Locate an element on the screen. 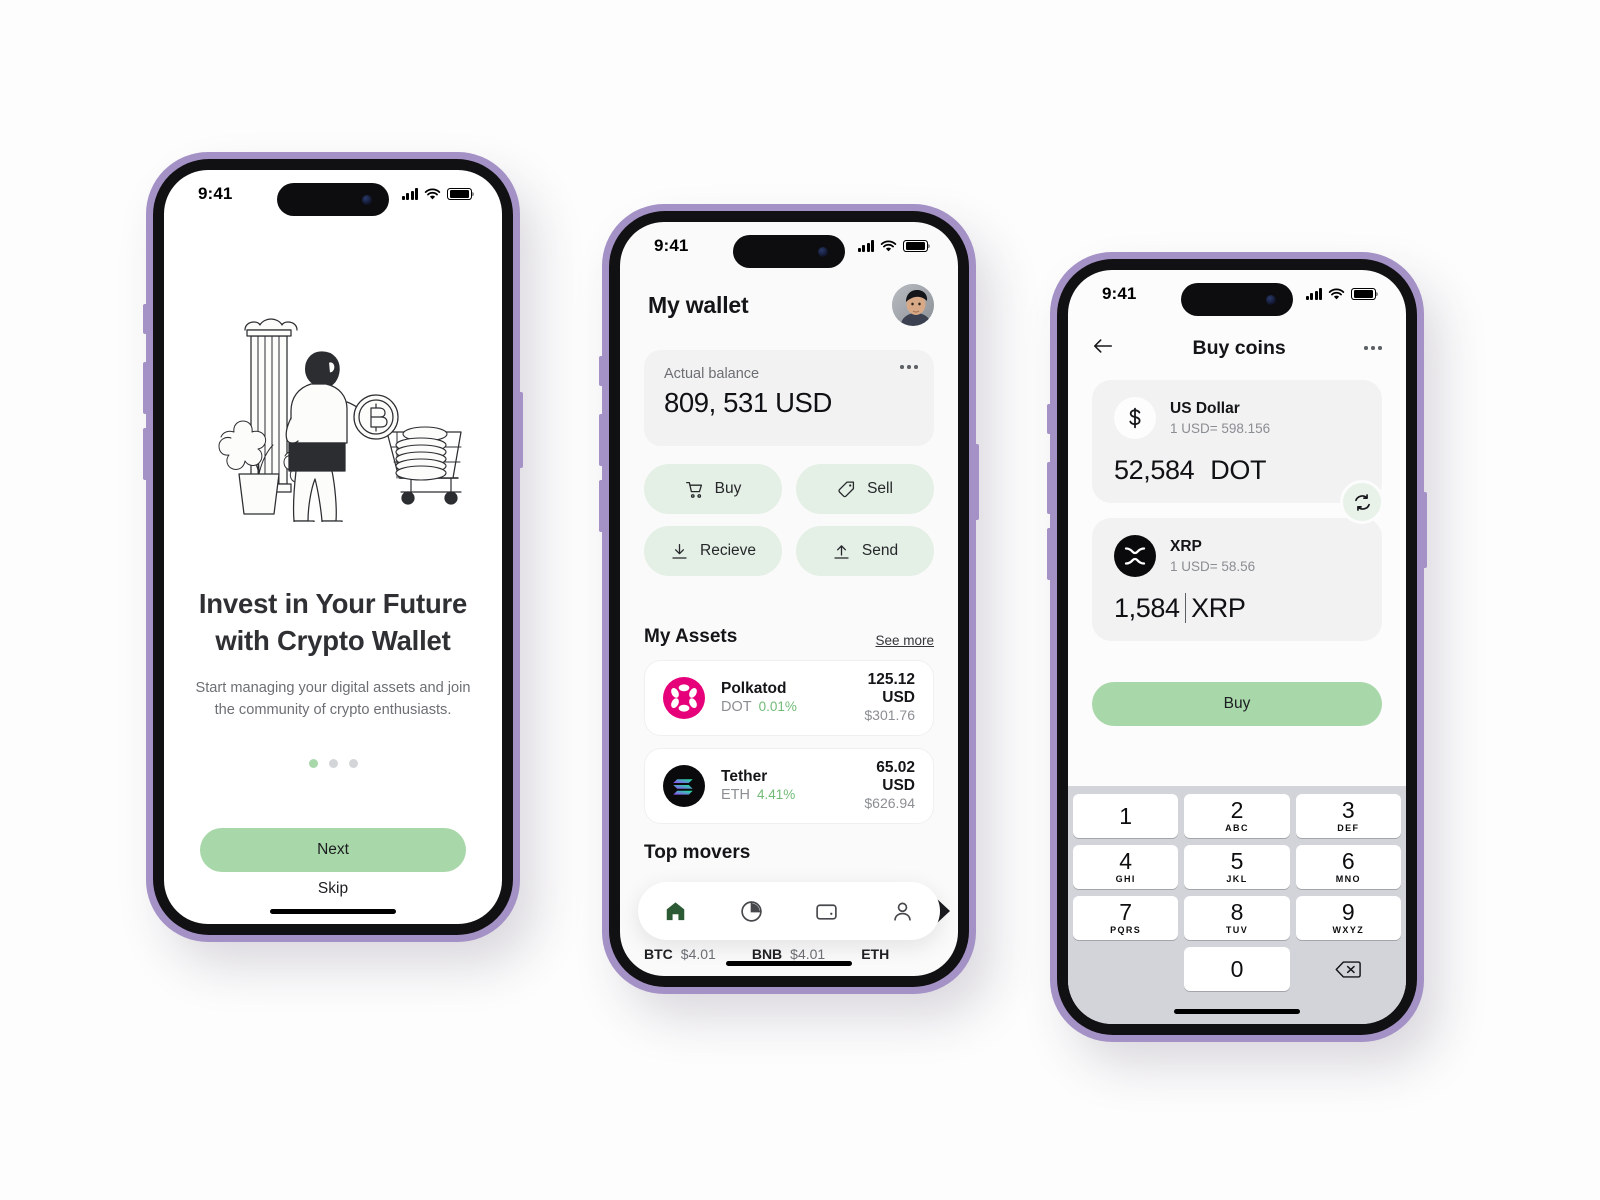  download-icon is located at coordinates (679, 551).